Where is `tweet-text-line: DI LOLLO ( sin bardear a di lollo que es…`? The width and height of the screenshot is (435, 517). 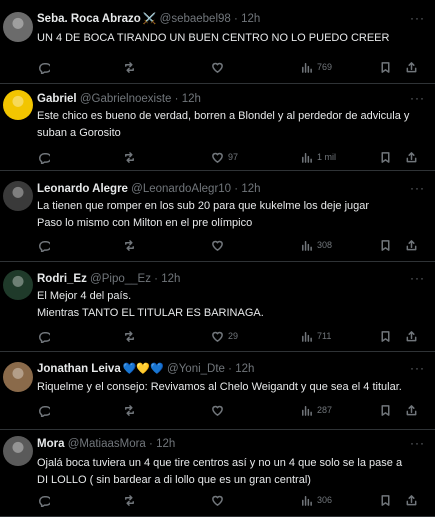 tweet-text-line: DI LOLLO ( sin bardear a di lollo que es… is located at coordinates (174, 480).